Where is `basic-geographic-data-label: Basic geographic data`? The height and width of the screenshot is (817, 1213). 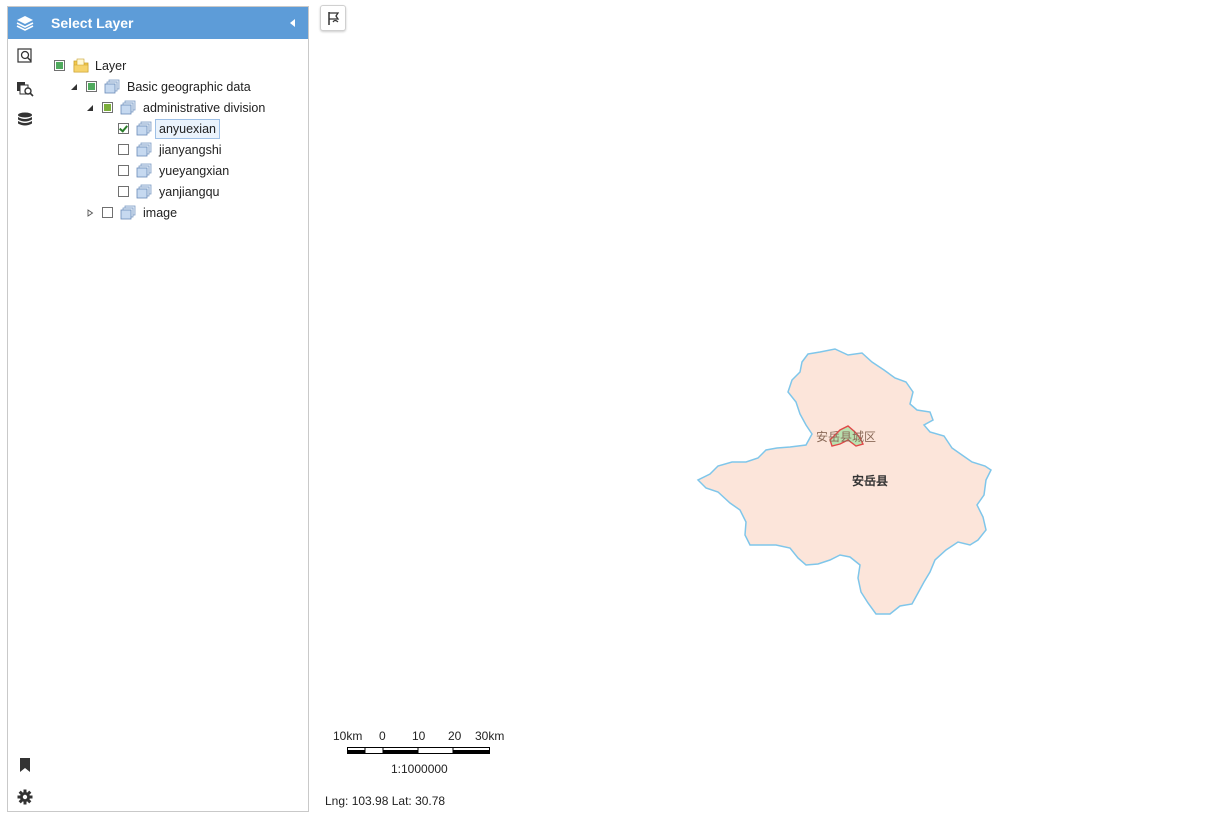
basic-geographic-data-label: Basic geographic data is located at coordinates (189, 87).